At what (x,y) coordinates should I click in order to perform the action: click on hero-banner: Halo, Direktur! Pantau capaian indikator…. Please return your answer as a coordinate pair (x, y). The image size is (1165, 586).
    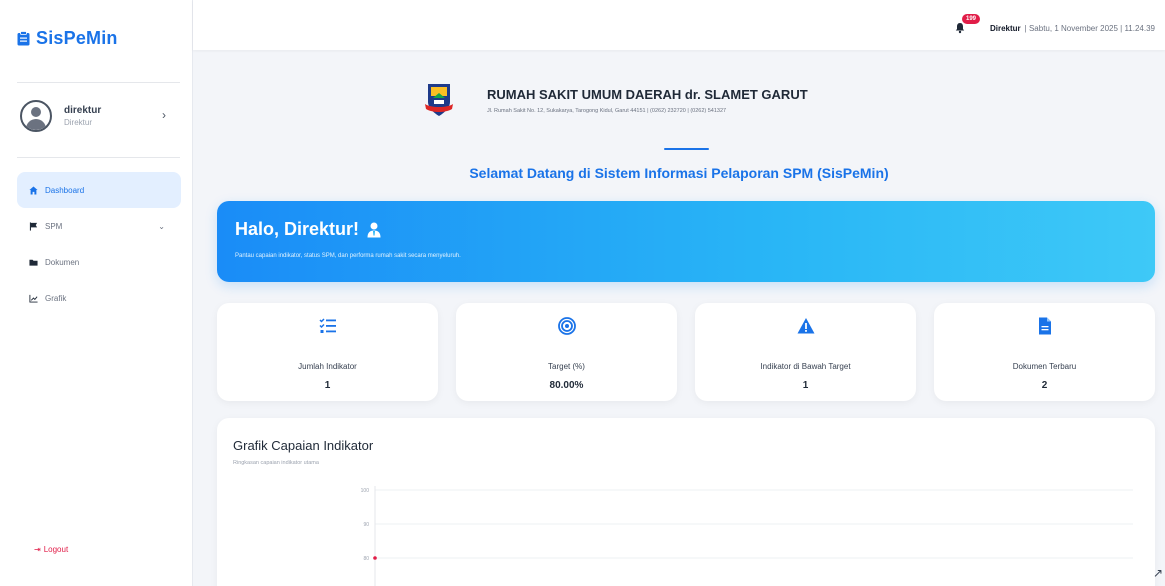
    Looking at the image, I should click on (686, 241).